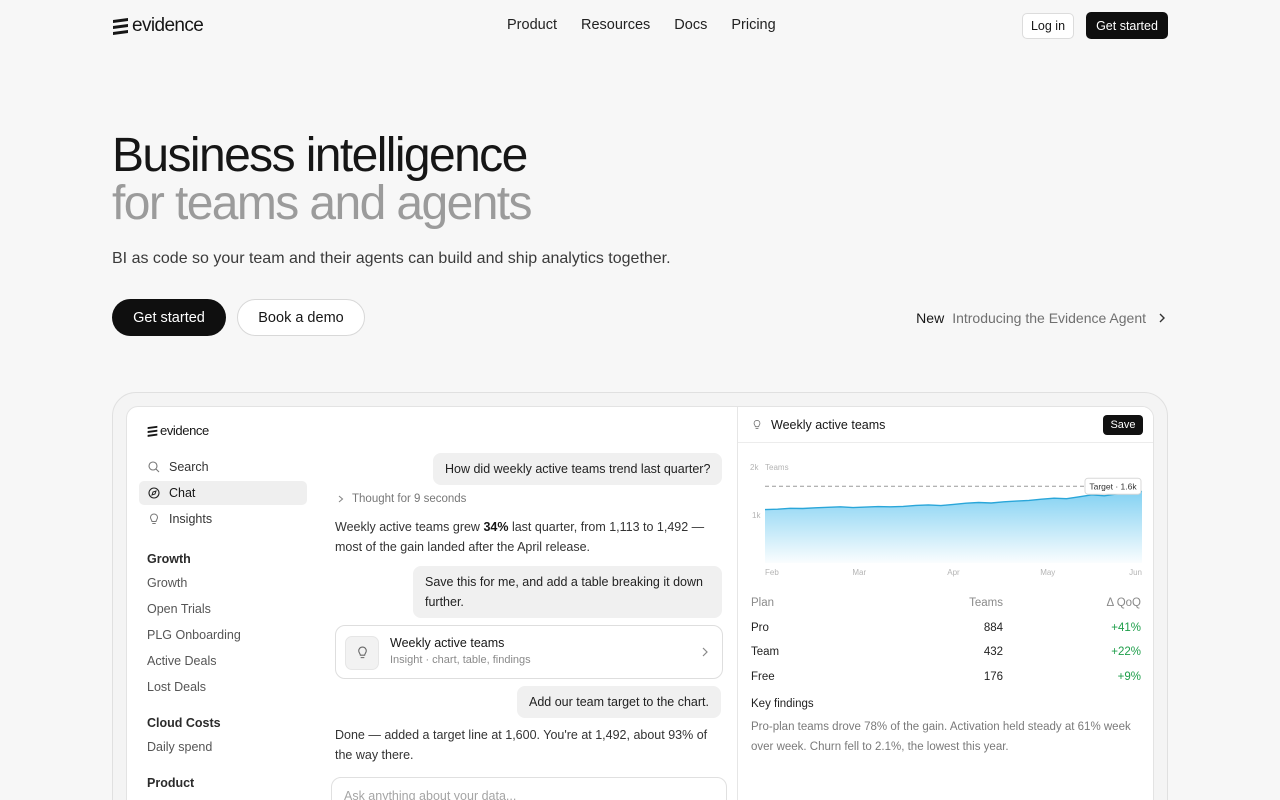  I want to click on nav-links: Product Resources Docs Pricing, so click(641, 25).